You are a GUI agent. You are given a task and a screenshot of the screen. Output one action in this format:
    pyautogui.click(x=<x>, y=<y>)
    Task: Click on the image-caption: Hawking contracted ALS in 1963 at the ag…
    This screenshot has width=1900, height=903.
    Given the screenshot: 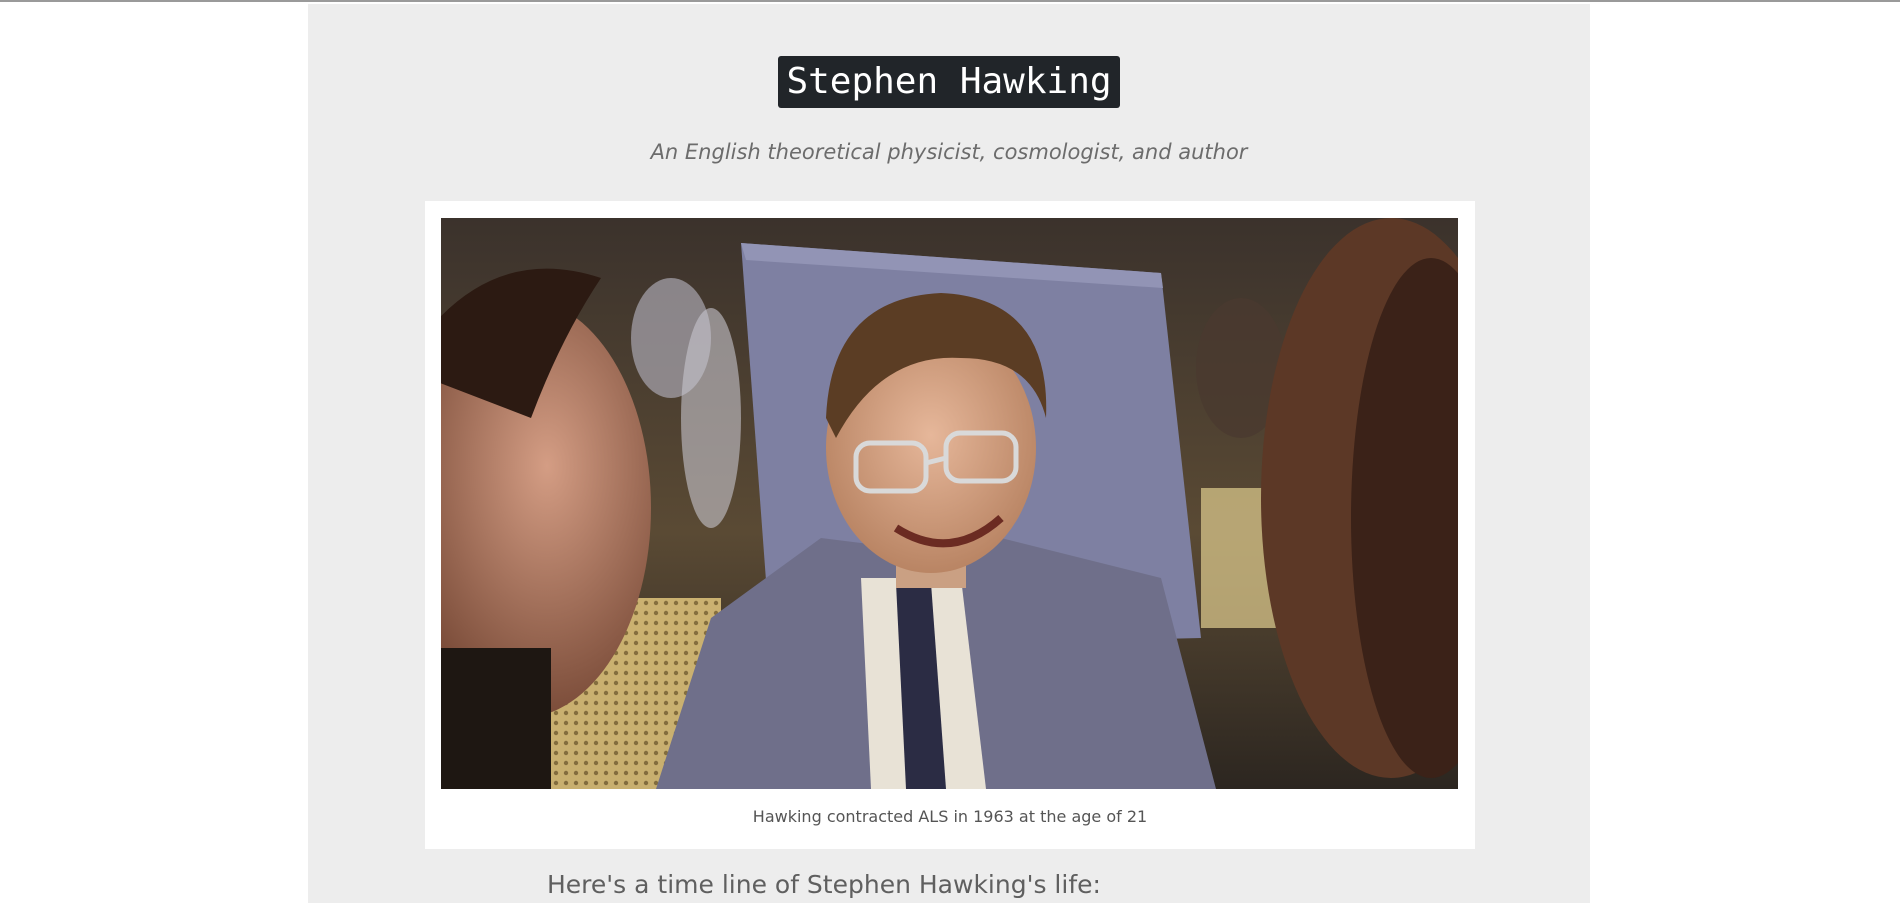 What is the action you would take?
    pyautogui.click(x=950, y=816)
    